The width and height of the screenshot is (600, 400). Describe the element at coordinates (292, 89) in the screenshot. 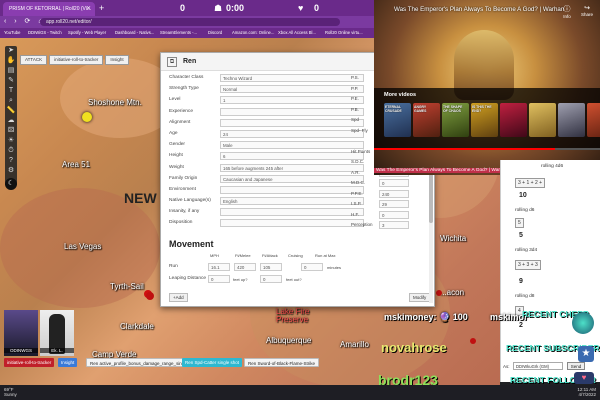

I see `field-input: Normal` at that location.